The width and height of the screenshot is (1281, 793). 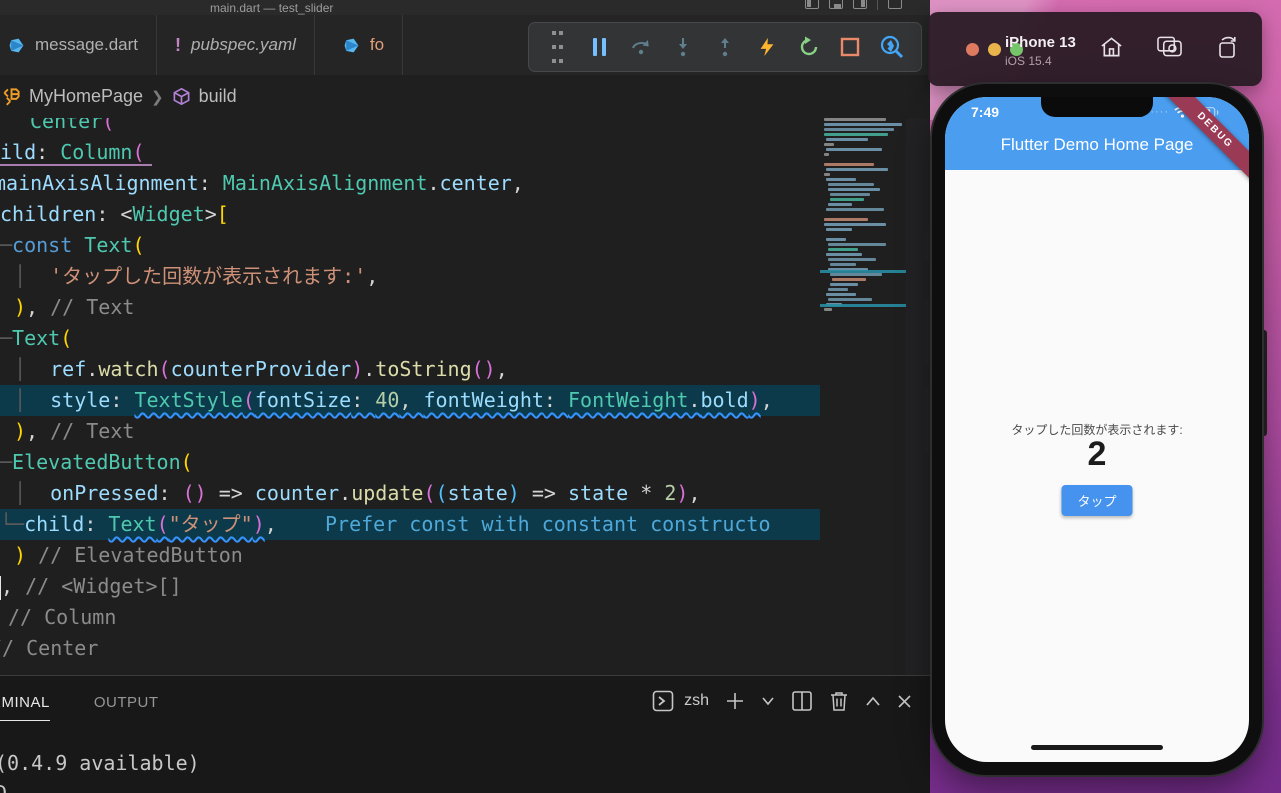 I want to click on breadcrumb-method: build, so click(x=218, y=96).